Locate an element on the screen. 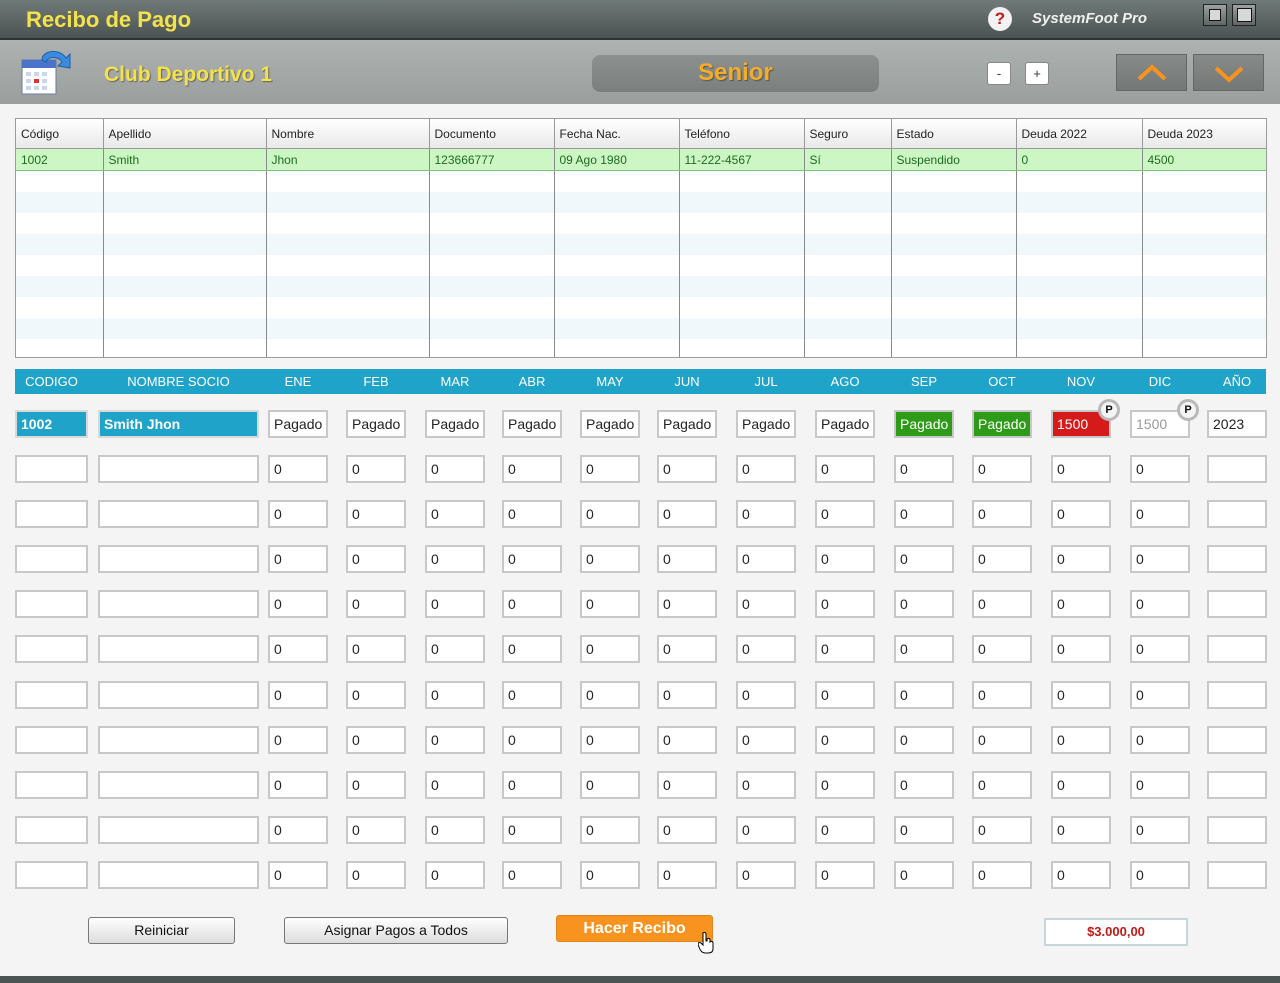 This screenshot has height=983, width=1280. pay-badge-icon: P is located at coordinates (1188, 410).